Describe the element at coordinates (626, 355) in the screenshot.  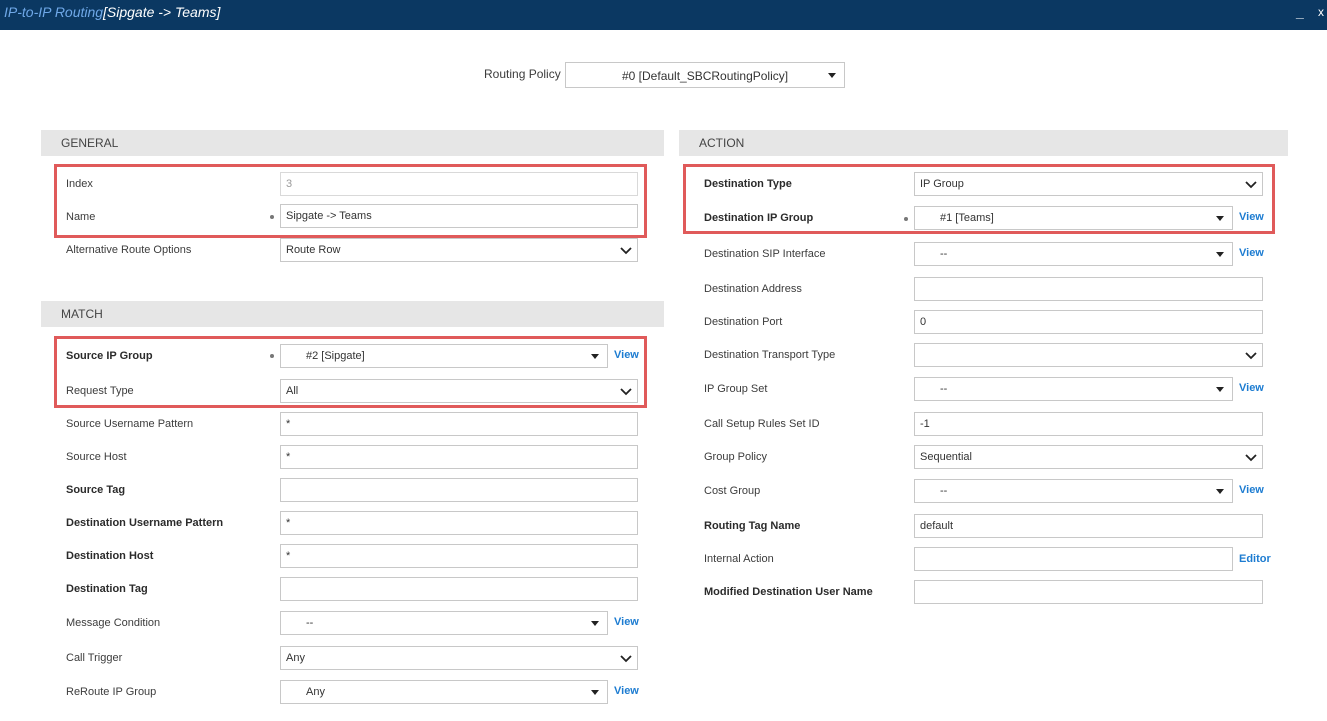
I see `source-ip-group-view-link: View` at that location.